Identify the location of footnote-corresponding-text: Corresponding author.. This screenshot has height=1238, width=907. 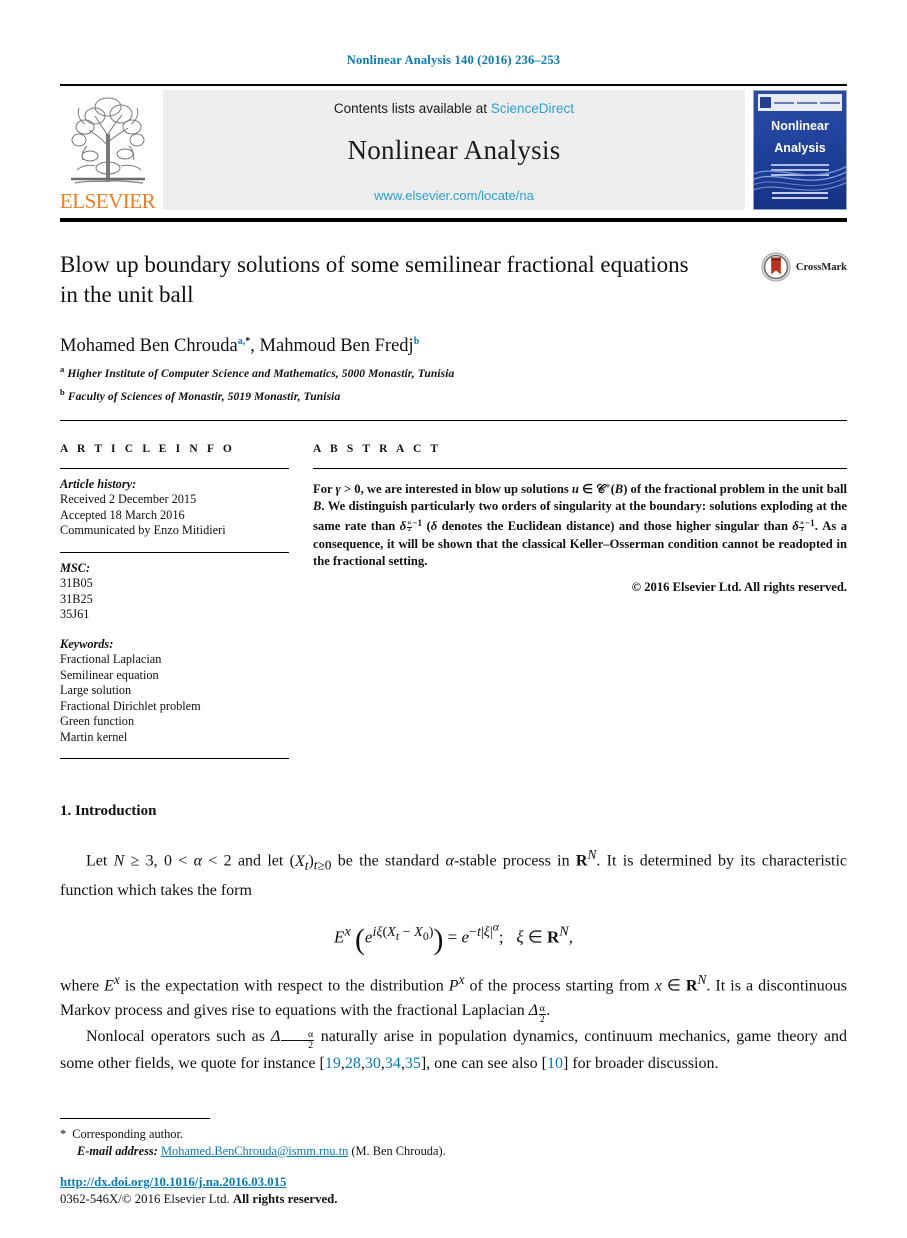
(128, 1134).